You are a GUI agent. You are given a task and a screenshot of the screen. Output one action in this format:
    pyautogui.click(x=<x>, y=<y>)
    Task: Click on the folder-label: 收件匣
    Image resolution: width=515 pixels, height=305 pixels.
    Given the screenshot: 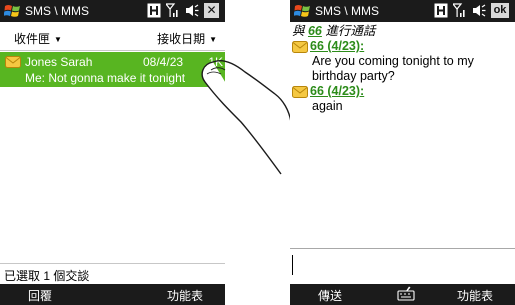 What is the action you would take?
    pyautogui.click(x=32, y=39)
    